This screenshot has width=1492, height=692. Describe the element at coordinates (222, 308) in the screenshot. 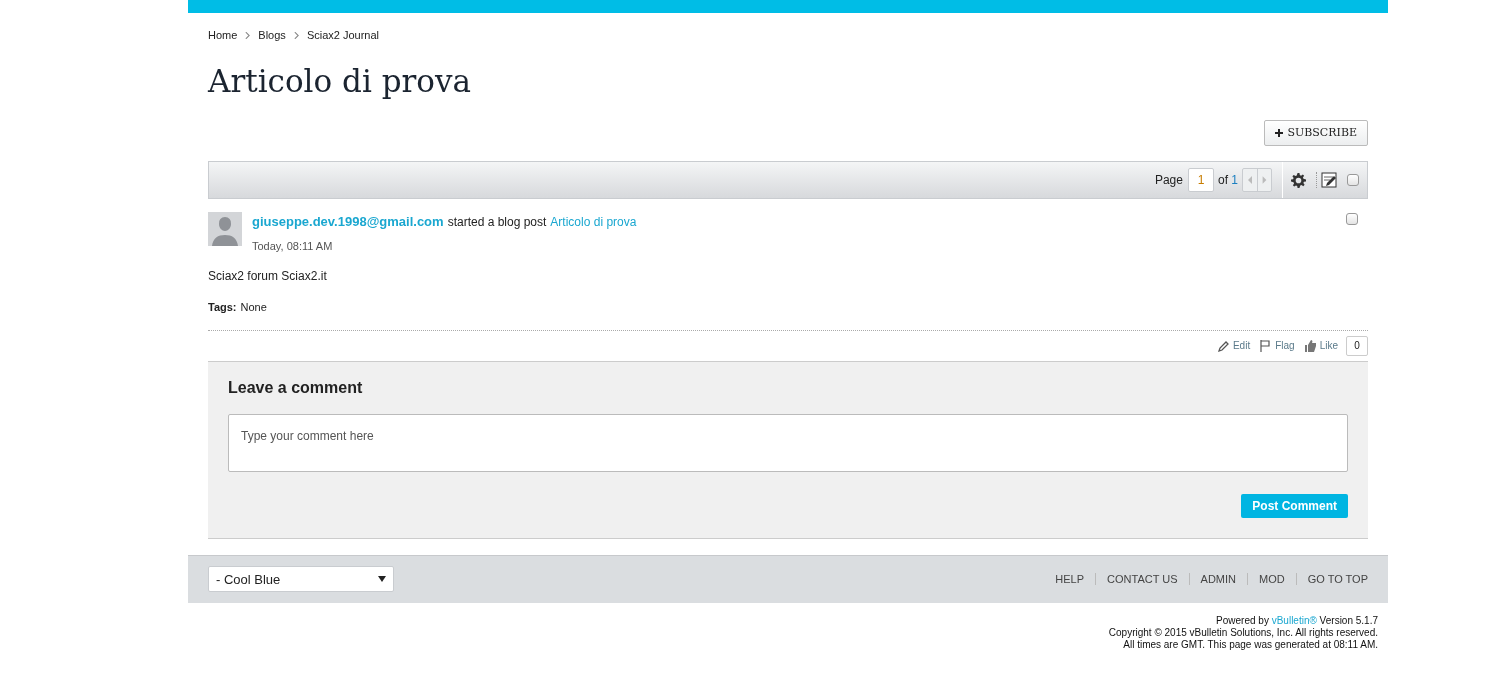

I see `tags-label: Tags:` at that location.